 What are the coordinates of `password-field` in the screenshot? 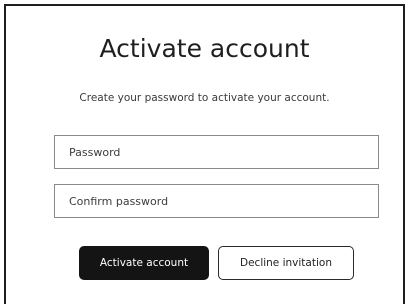 It's located at (216, 152).